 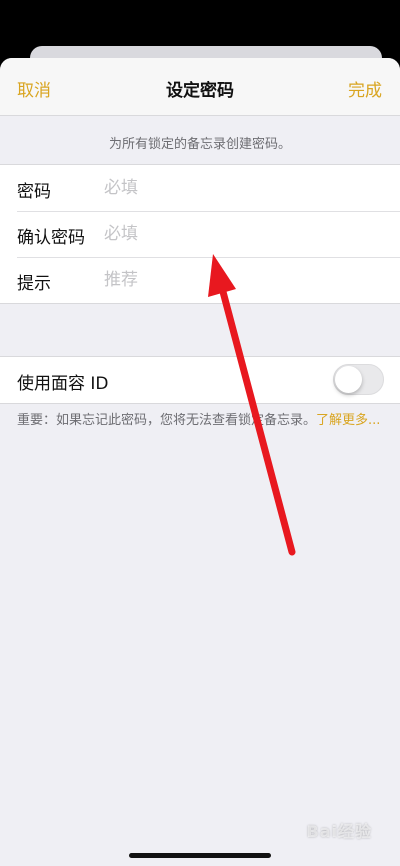 I want to click on cancel-button: 取消, so click(x=34, y=88).